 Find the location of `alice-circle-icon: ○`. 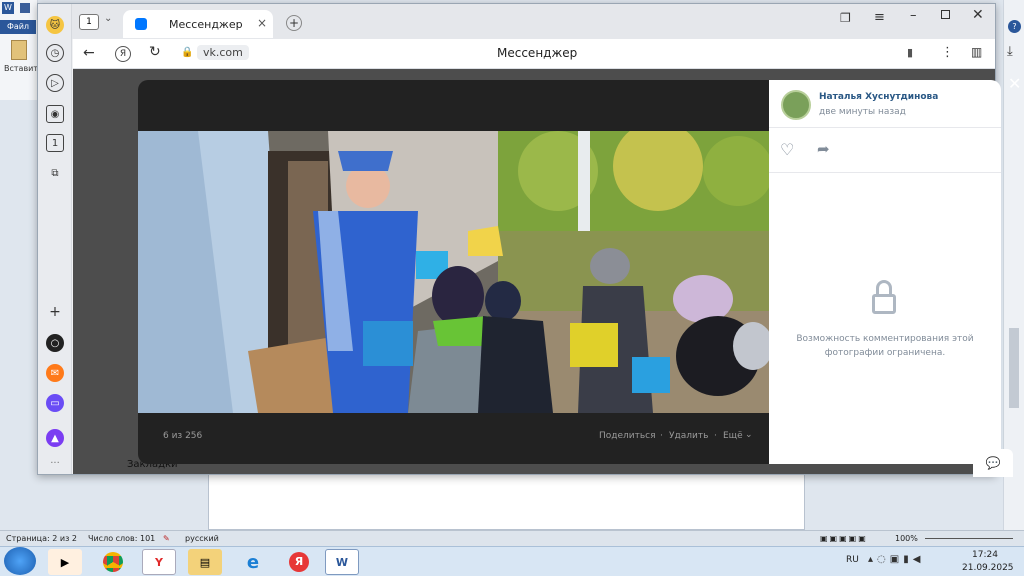

alice-circle-icon: ○ is located at coordinates (55, 343).